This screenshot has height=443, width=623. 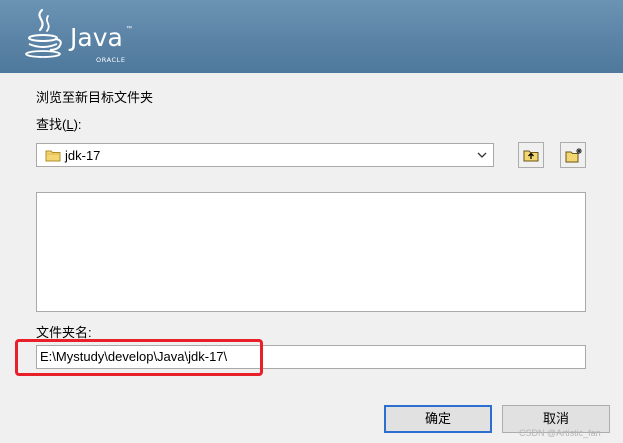 I want to click on java-logo: Java ™ ORACLE, so click(x=87, y=36).